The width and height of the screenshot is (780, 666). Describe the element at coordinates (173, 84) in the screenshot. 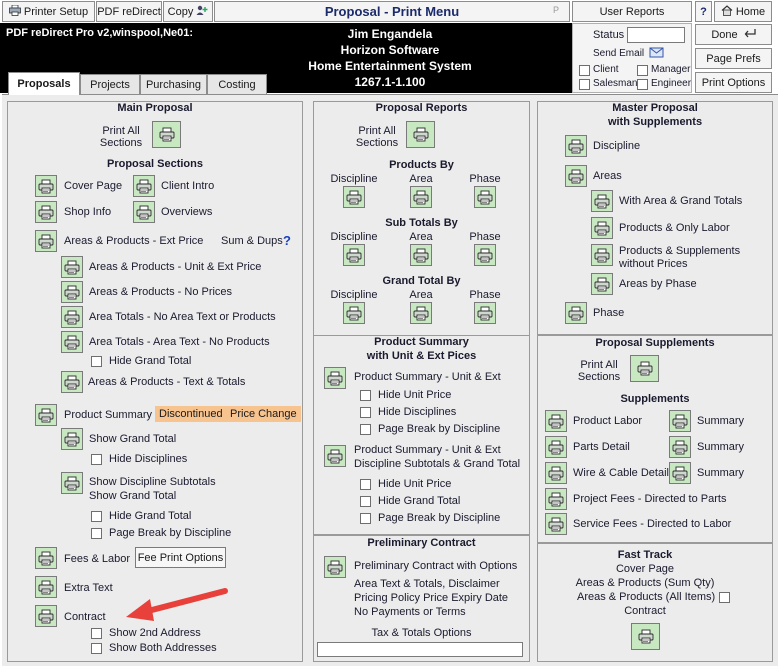

I see `tab-purchasing: Purchasing` at that location.